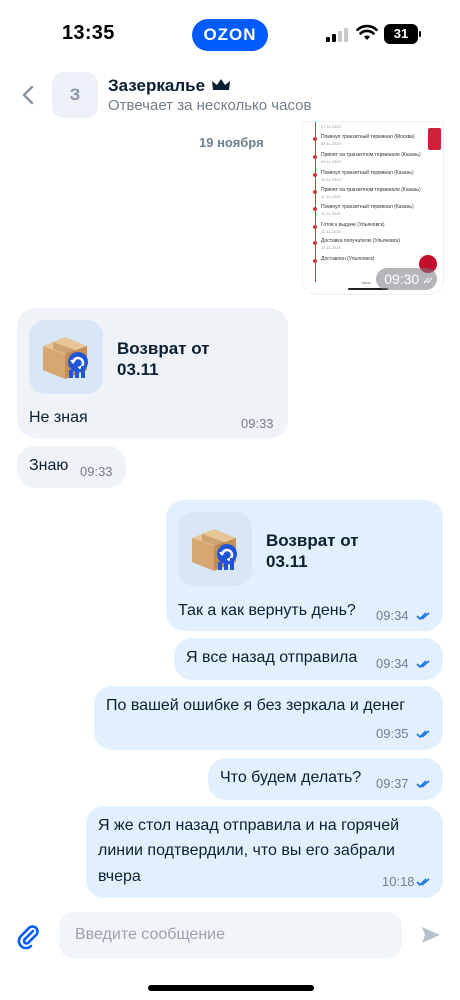 This screenshot has width=460, height=1000. I want to click on image-time: 09:30, so click(402, 279).